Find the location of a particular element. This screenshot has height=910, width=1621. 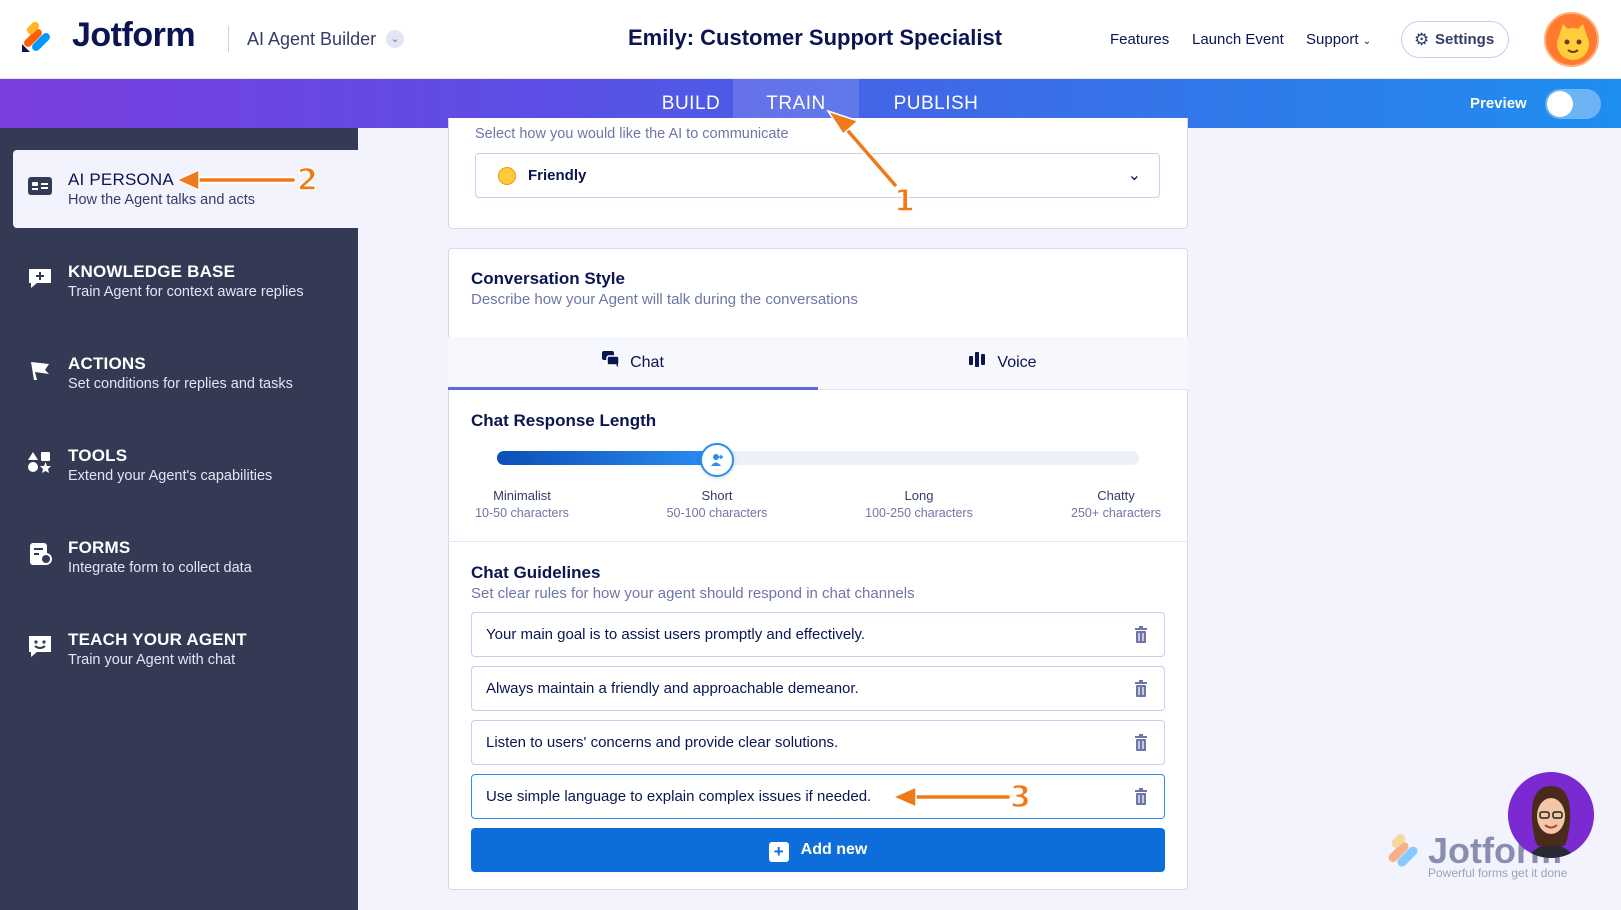

person-icon is located at coordinates (717, 460).